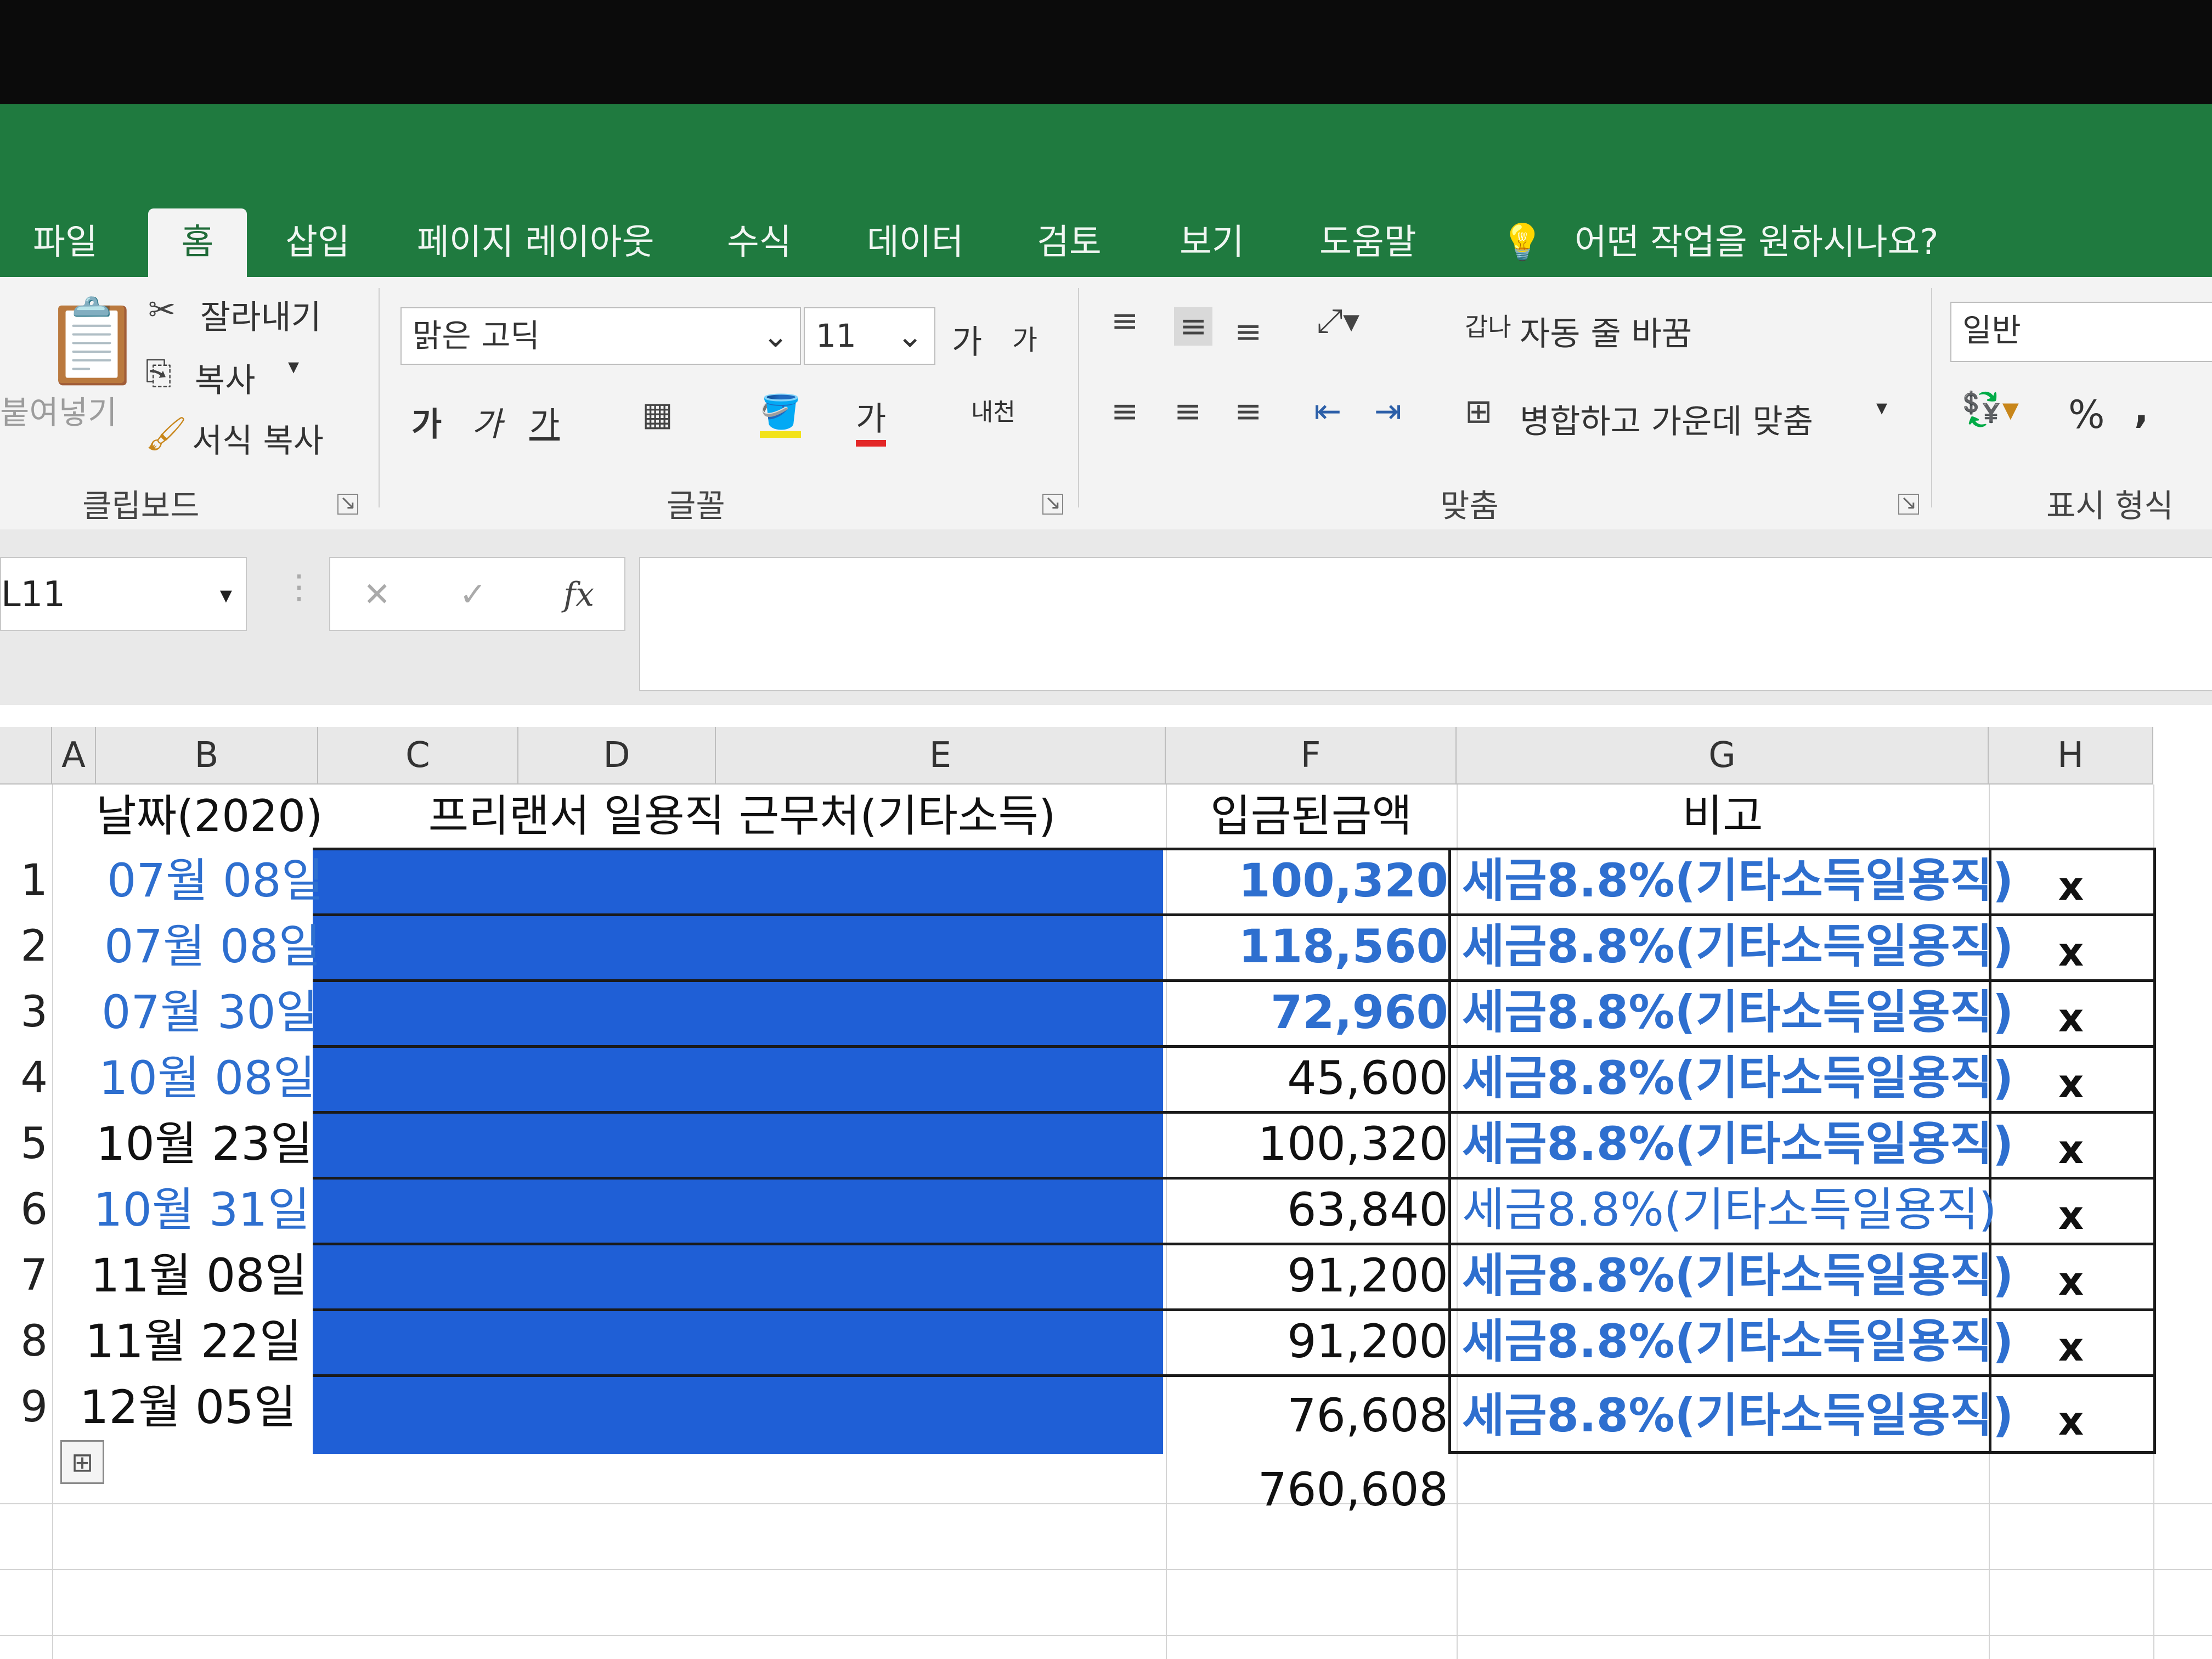 Image resolution: width=2212 pixels, height=1659 pixels. I want to click on amount-cell: 72,960, so click(1307, 1012).